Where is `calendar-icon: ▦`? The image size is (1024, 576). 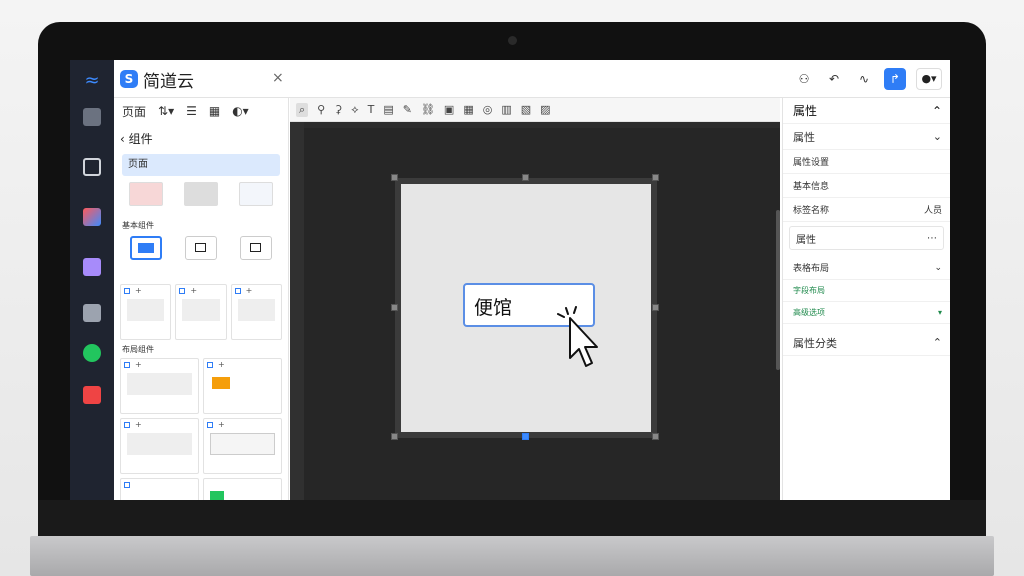 calendar-icon: ▦ is located at coordinates (214, 111).